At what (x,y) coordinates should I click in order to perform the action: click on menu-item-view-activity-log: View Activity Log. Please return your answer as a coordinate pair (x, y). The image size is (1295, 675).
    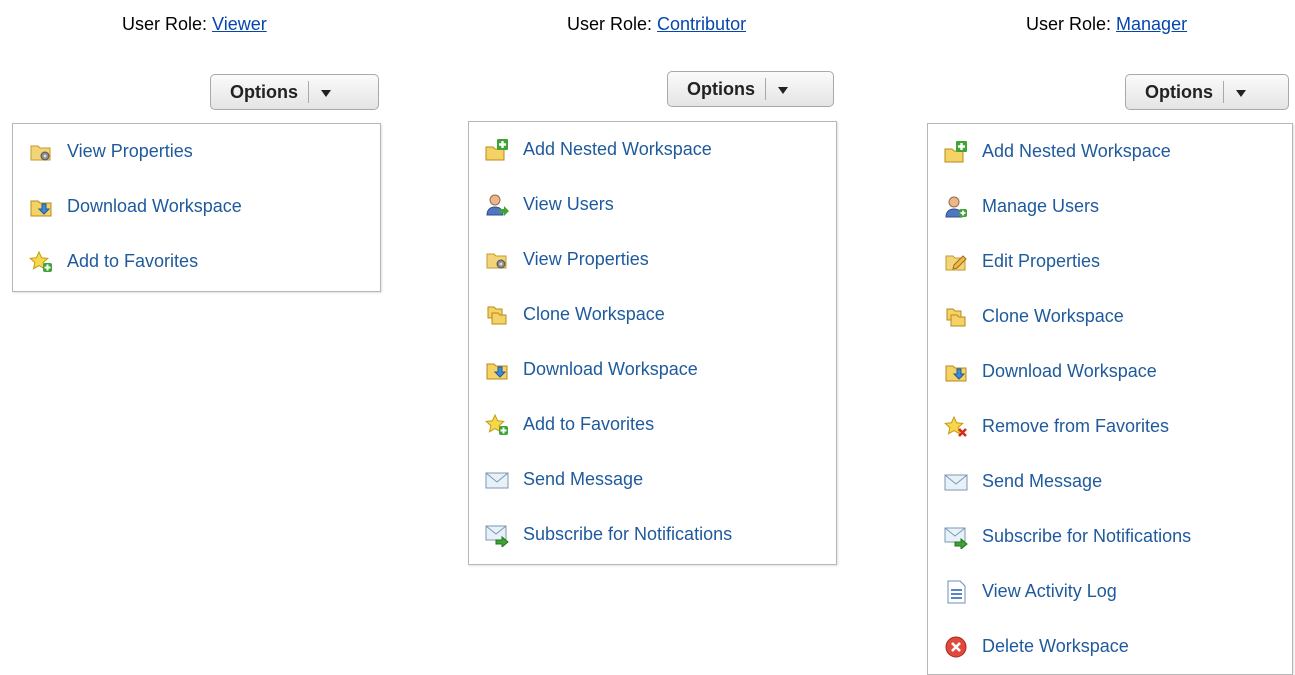
    Looking at the image, I should click on (1110, 591).